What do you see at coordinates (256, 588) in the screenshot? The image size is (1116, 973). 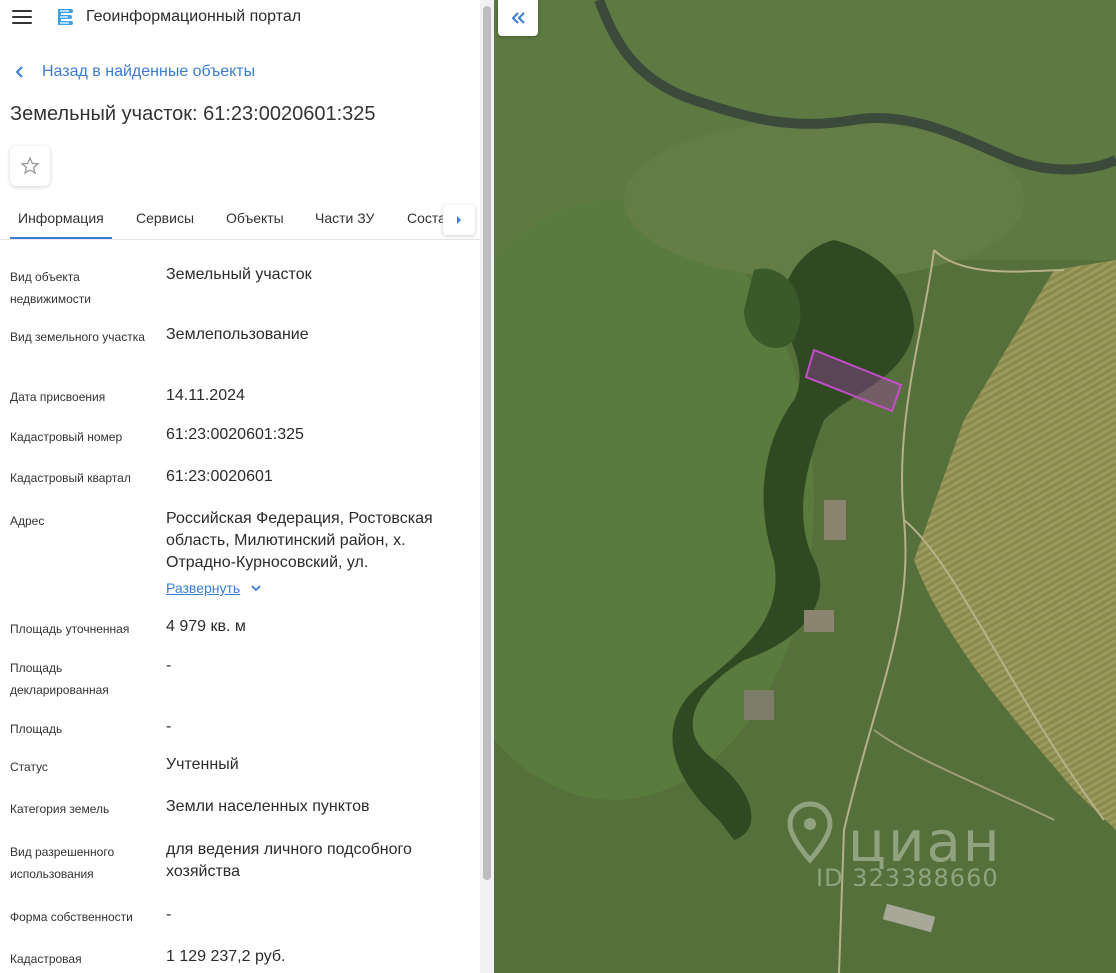 I see `chevron-down-icon` at bounding box center [256, 588].